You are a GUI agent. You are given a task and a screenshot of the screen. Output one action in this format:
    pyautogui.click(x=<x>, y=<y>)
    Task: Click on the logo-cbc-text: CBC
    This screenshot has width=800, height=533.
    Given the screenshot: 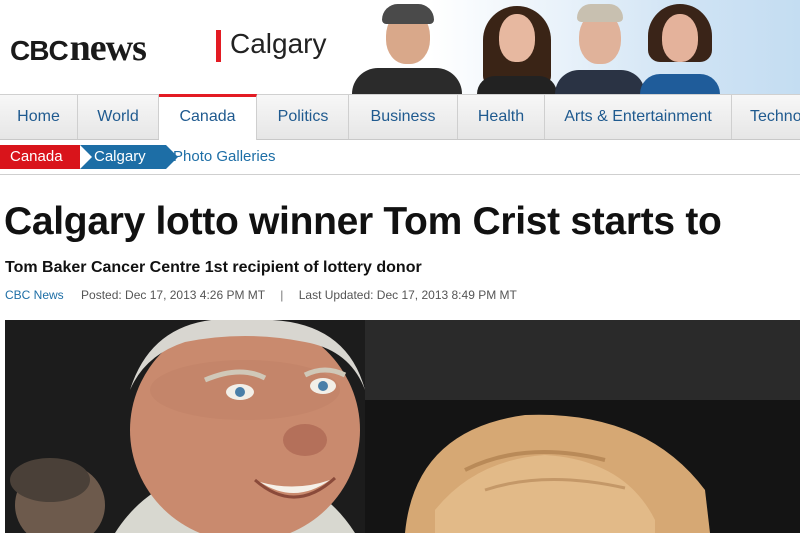 What is the action you would take?
    pyautogui.click(x=39, y=50)
    